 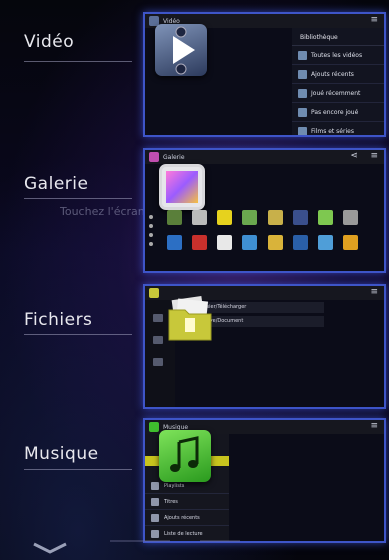 What do you see at coordinates (264, 346) in the screenshot?
I see `files-app-thumbnail: ≡ Dossier/Télécharger Archive/Document` at bounding box center [264, 346].